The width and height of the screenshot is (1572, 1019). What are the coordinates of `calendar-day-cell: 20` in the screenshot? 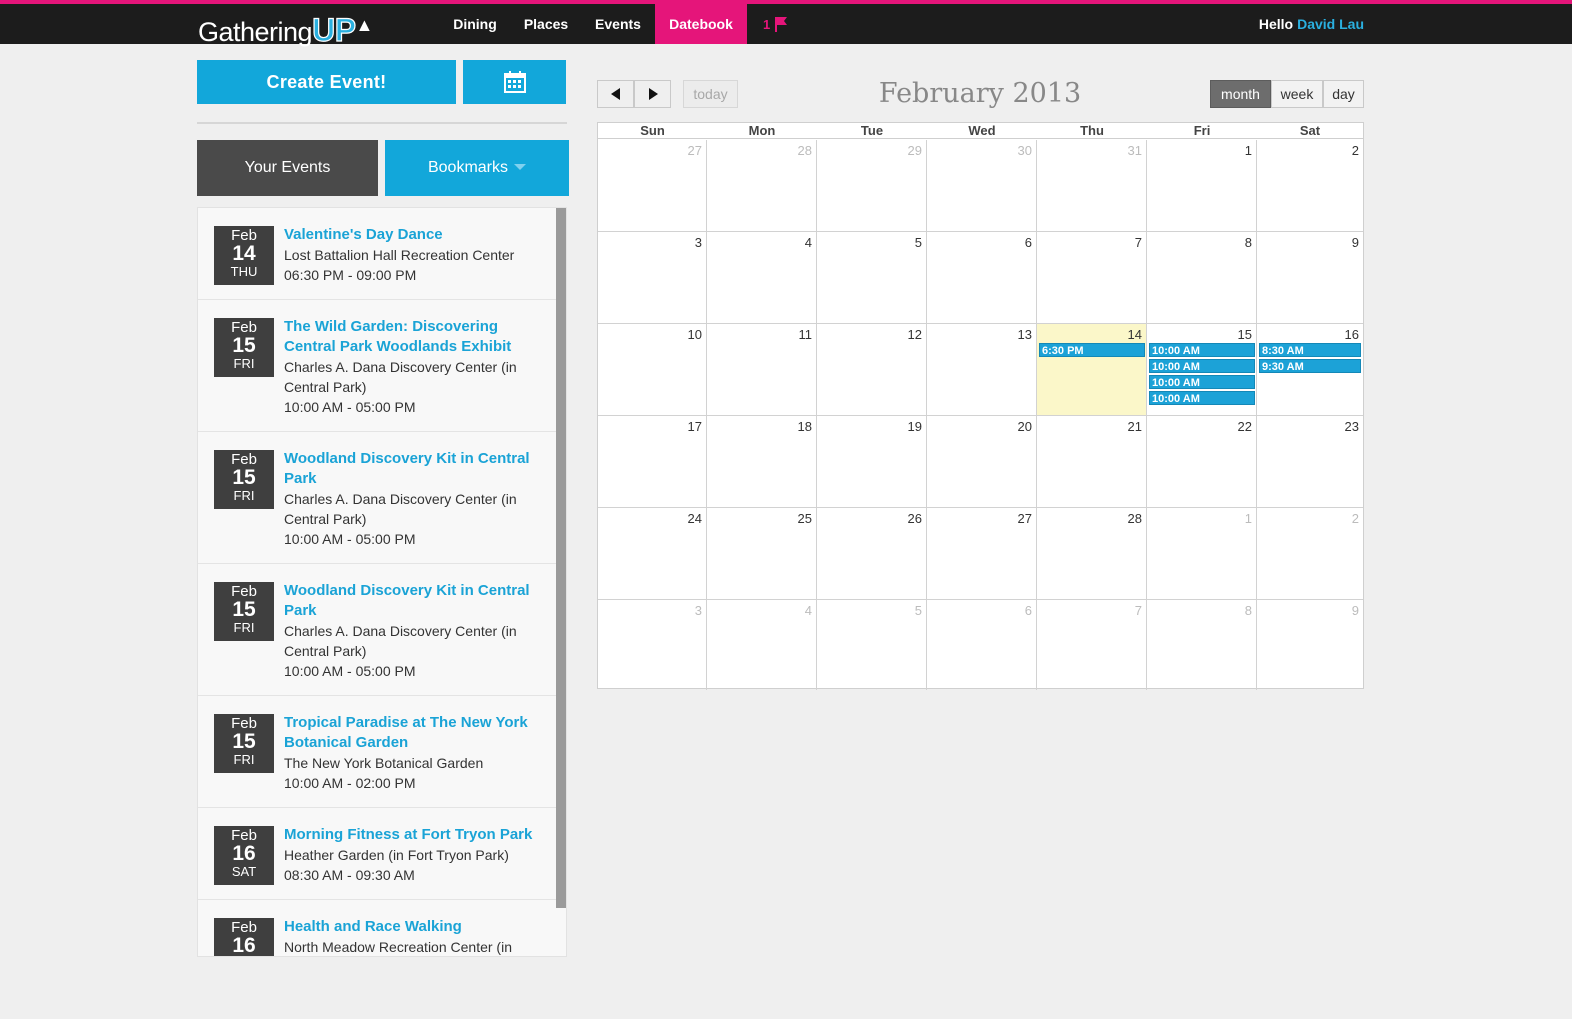 It's located at (982, 462).